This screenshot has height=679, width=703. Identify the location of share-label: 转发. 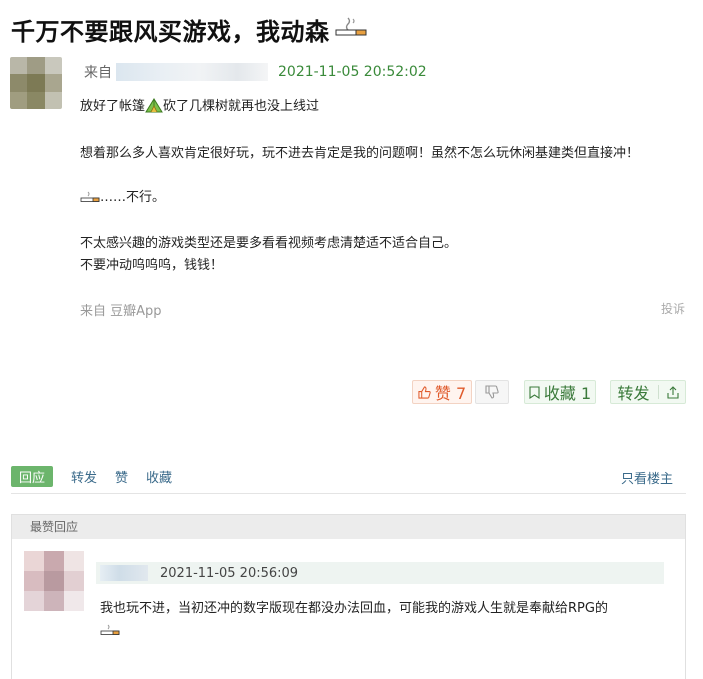
(633, 393).